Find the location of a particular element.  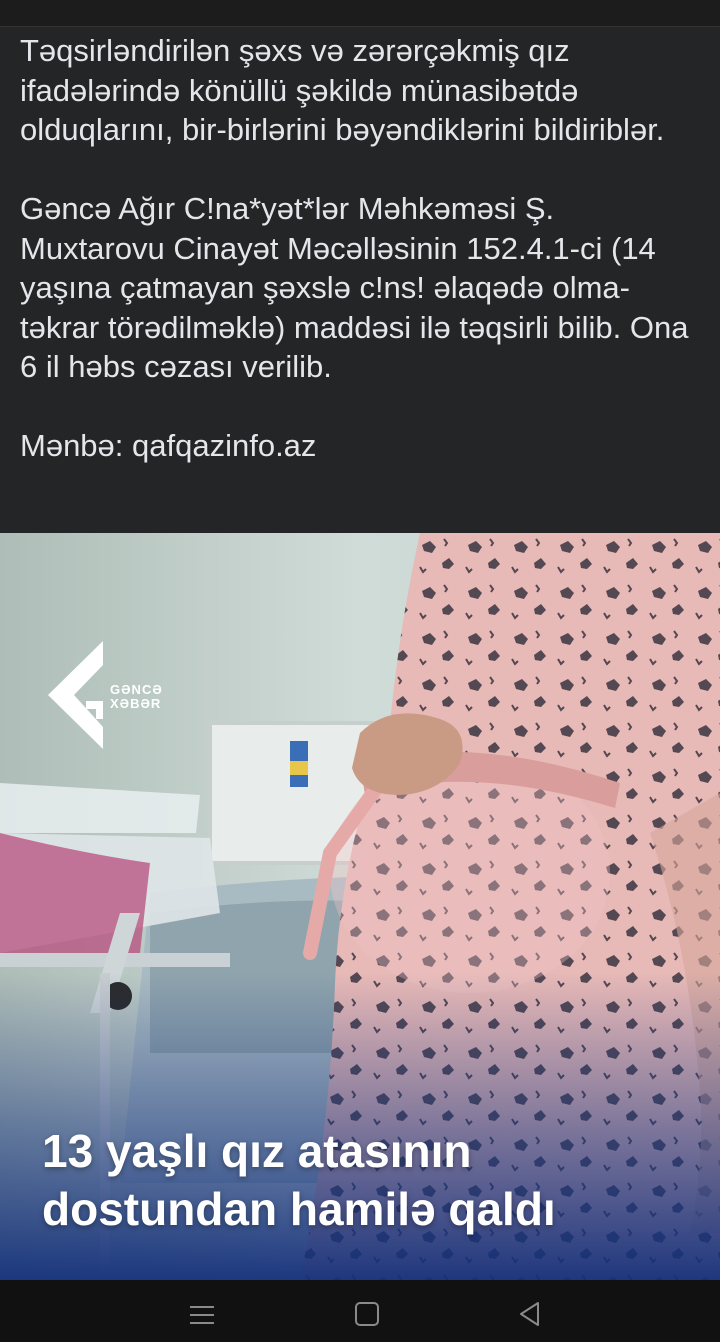

menu-icon is located at coordinates (202, 1314).